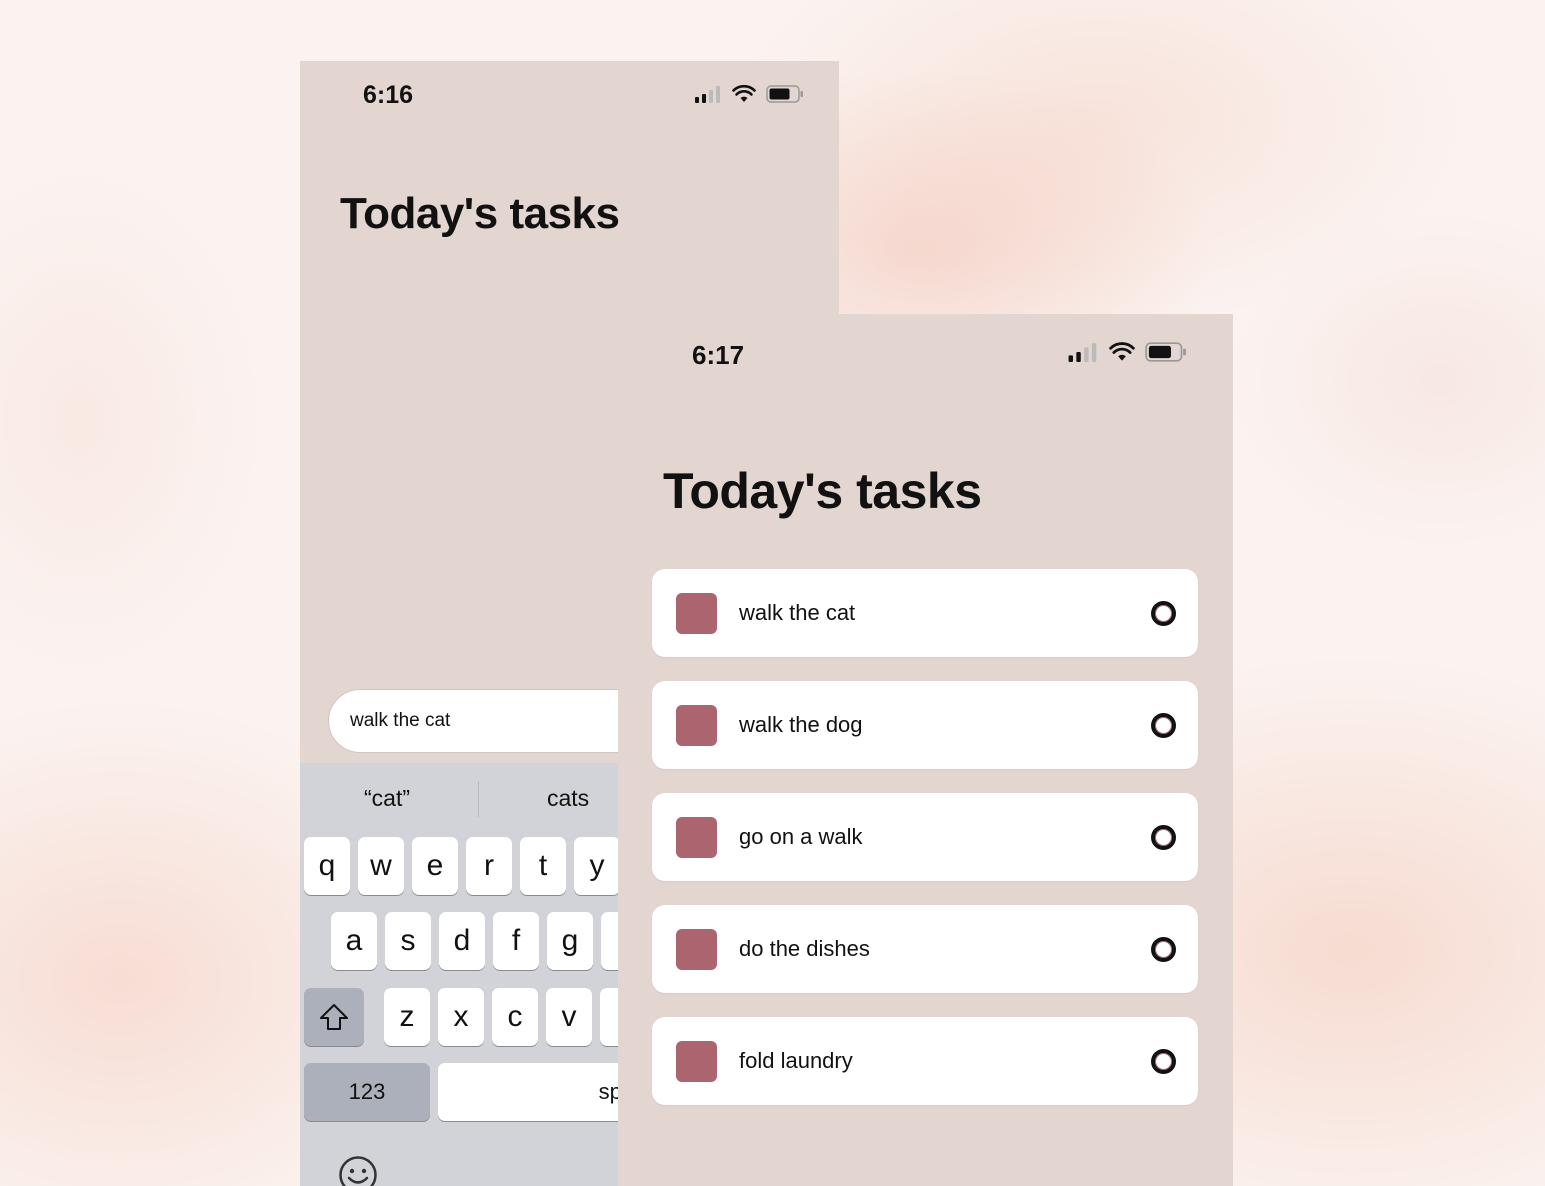 The width and height of the screenshot is (1545, 1186). Describe the element at coordinates (387, 798) in the screenshot. I see `keyboard-suggestion: “cat”` at that location.